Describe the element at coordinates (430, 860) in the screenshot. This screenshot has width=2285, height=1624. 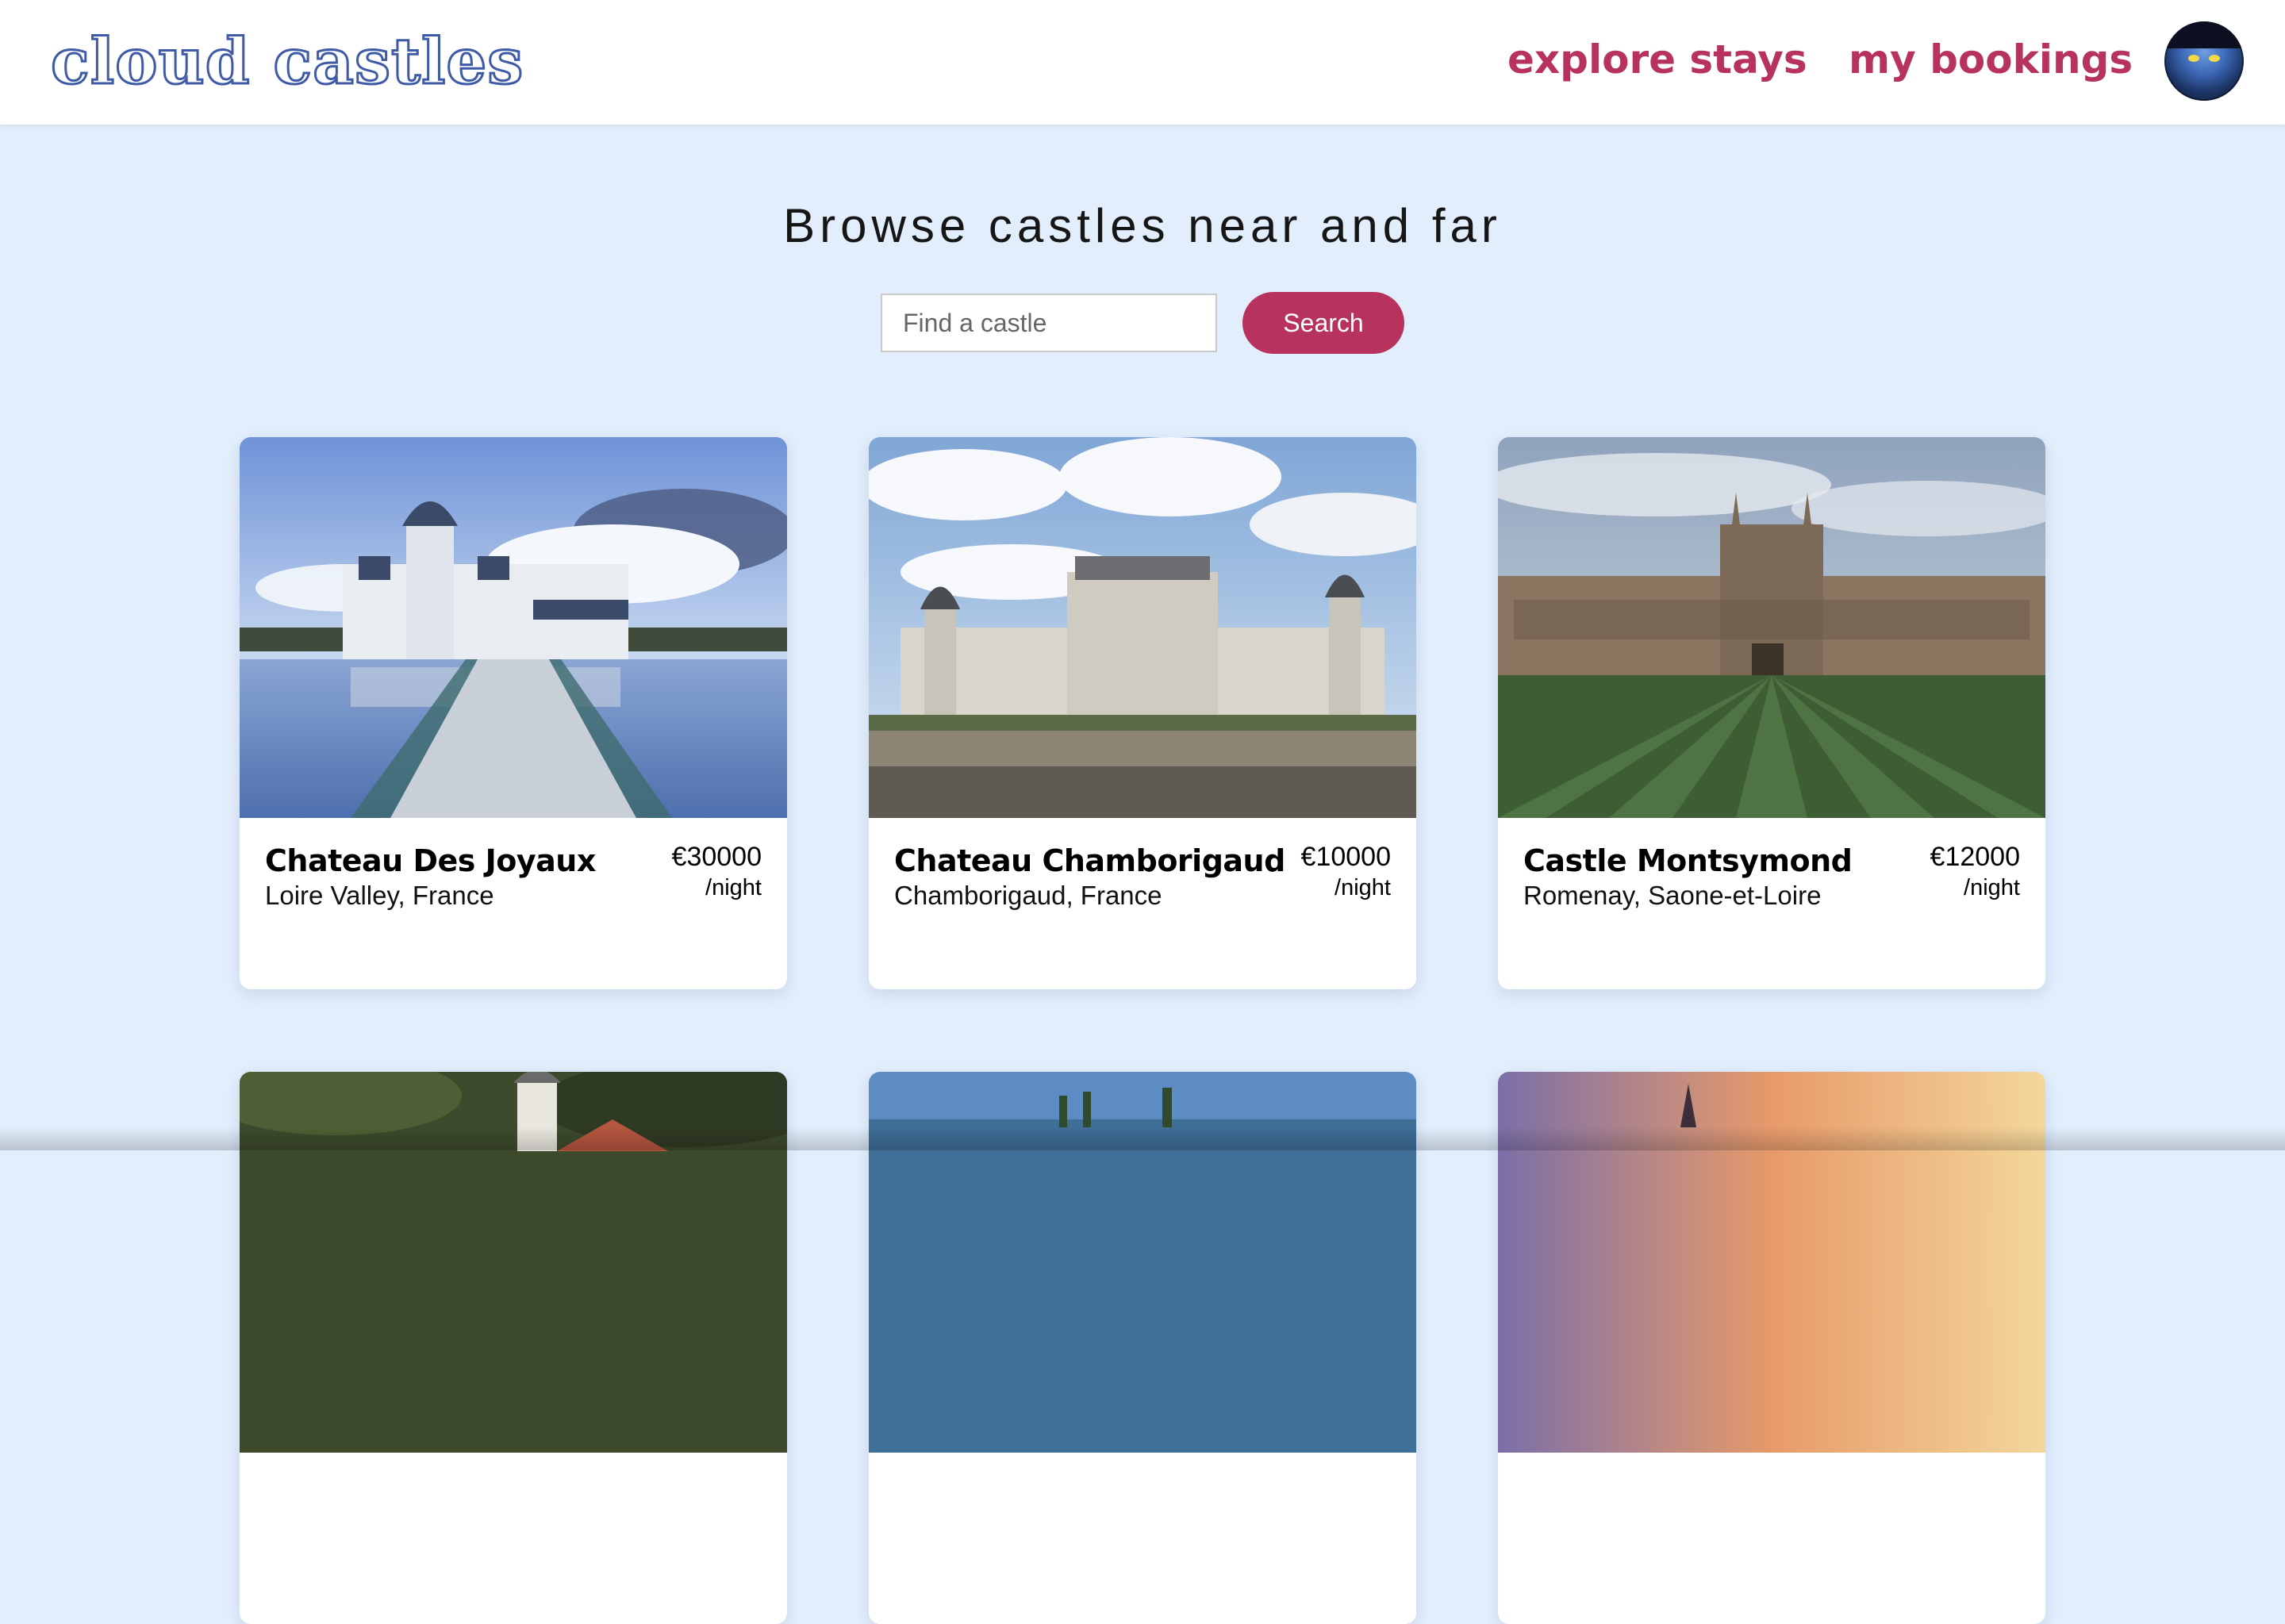
I see `listing-name: Chateau Des Joyaux` at that location.